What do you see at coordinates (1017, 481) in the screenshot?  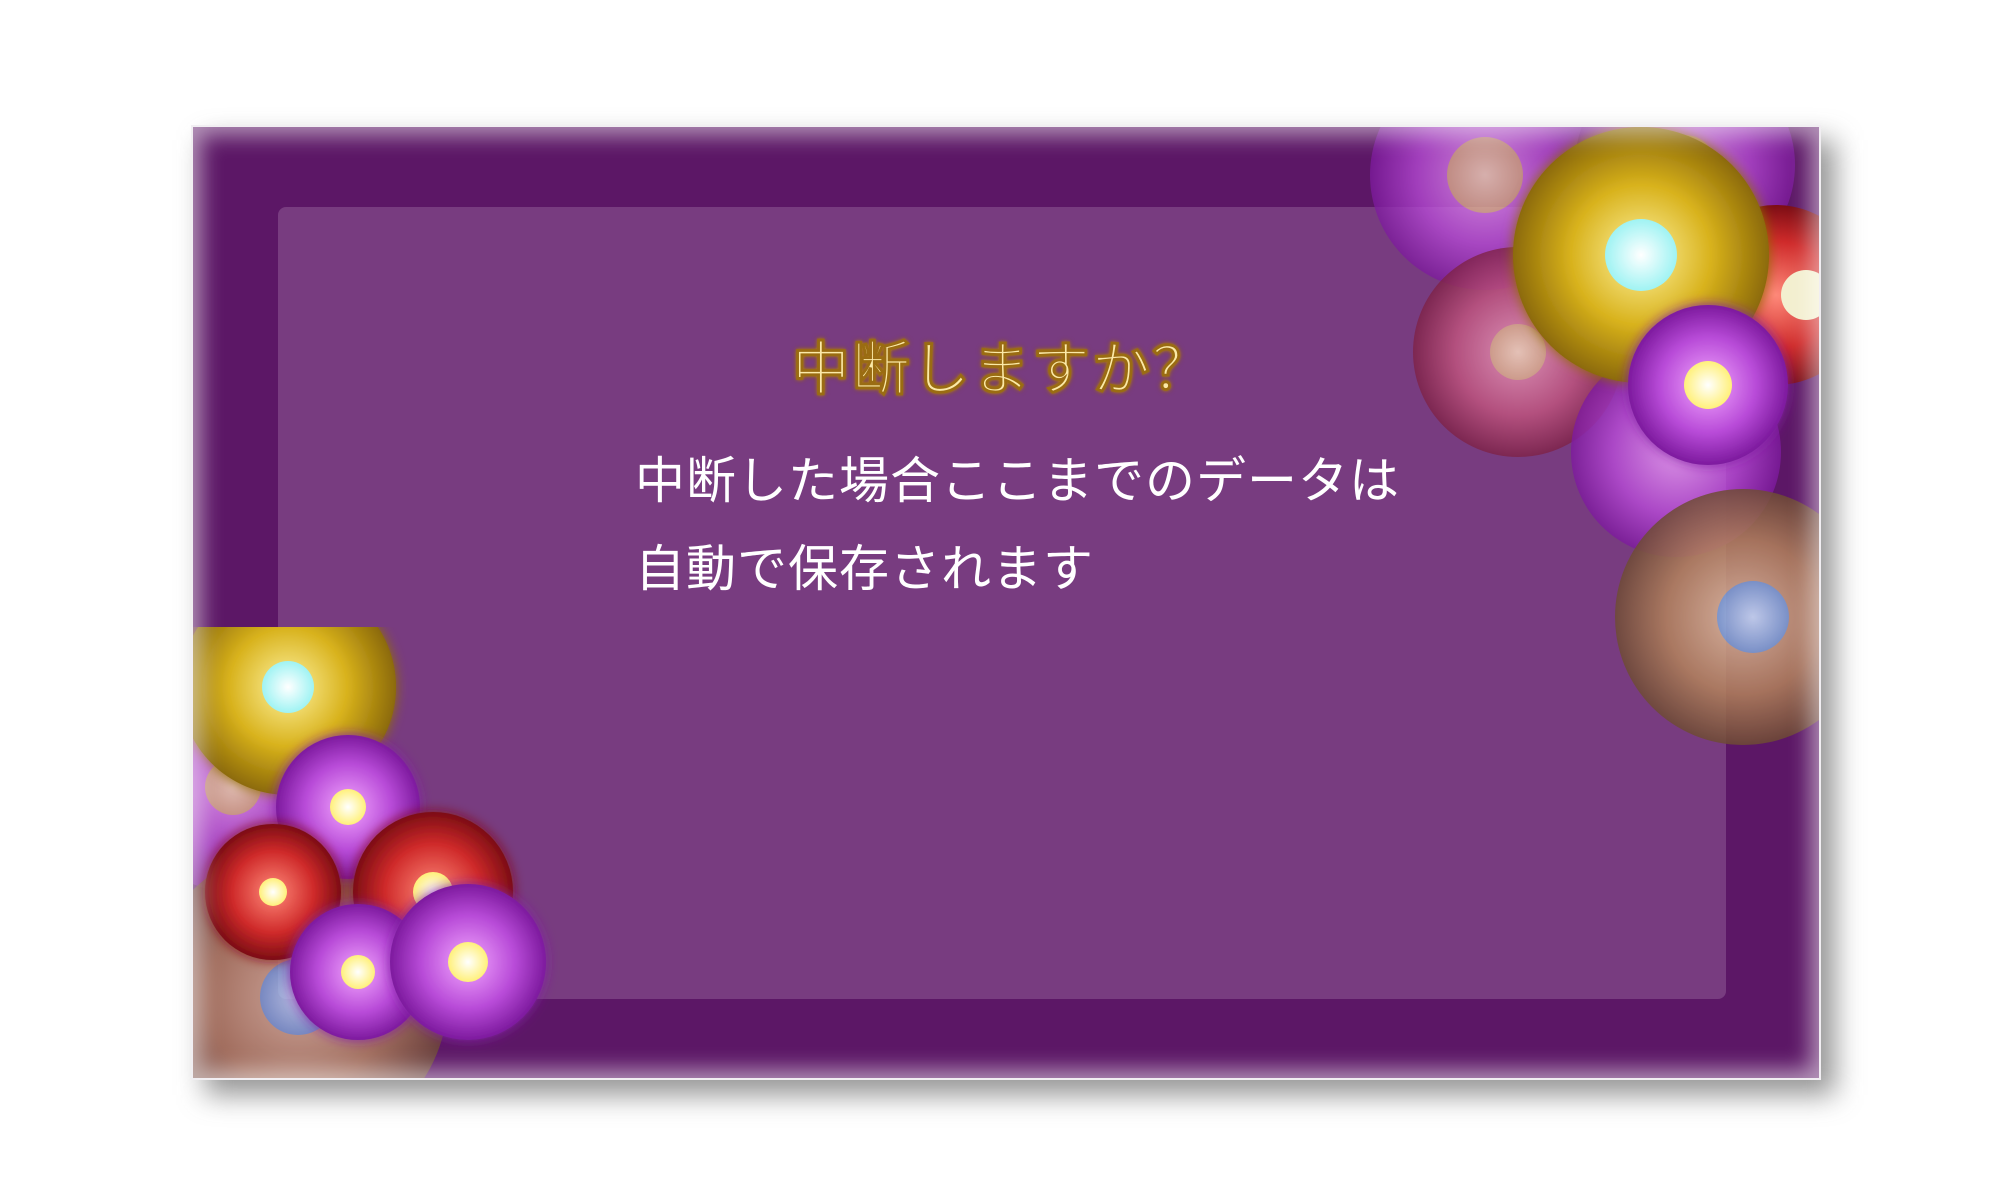 I see `dialog-message-line-1: 中断した場合ここまでのデータは` at bounding box center [1017, 481].